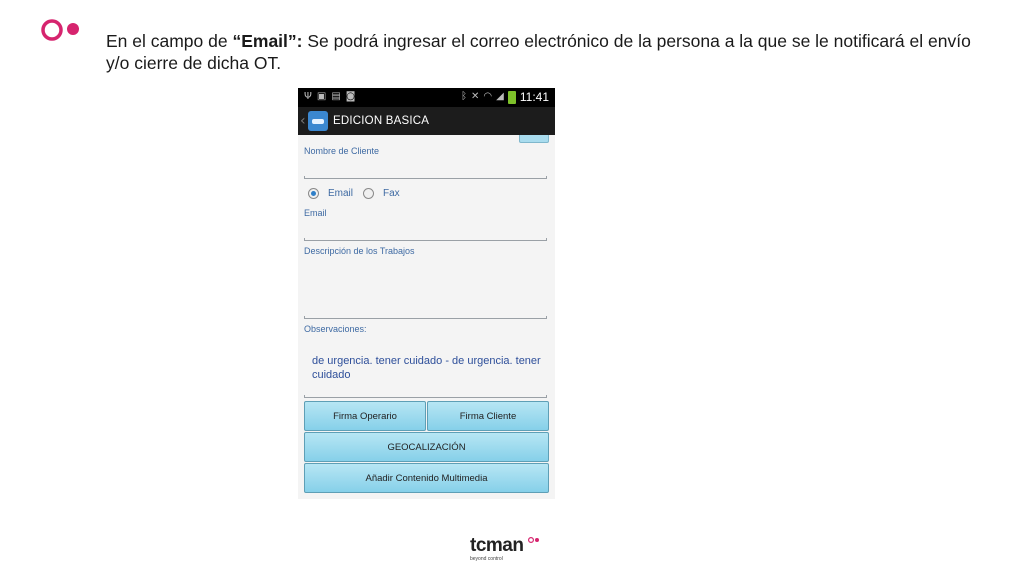 Image resolution: width=1024 pixels, height=576 pixels. What do you see at coordinates (267, 41) in the screenshot?
I see `heading-bold: “Email”:` at bounding box center [267, 41].